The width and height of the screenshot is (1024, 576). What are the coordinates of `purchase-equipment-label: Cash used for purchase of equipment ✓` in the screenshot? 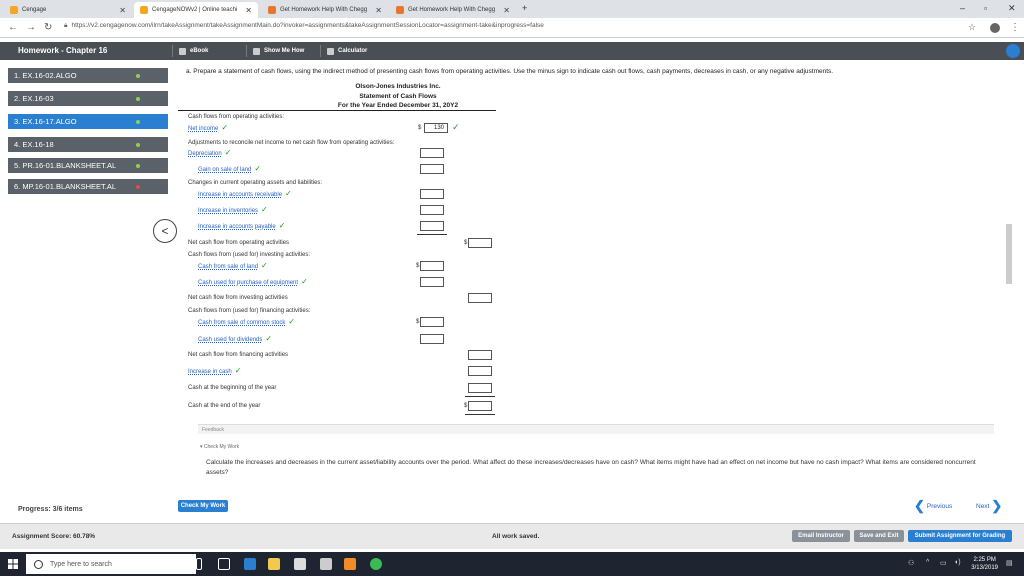 It's located at (253, 281).